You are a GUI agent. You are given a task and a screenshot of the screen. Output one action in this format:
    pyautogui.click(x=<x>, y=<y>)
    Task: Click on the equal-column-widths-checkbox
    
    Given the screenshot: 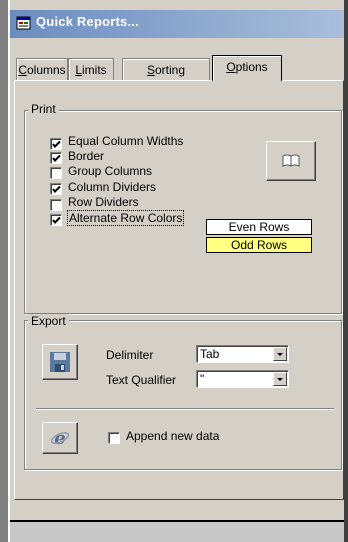 What is the action you would take?
    pyautogui.click(x=56, y=144)
    